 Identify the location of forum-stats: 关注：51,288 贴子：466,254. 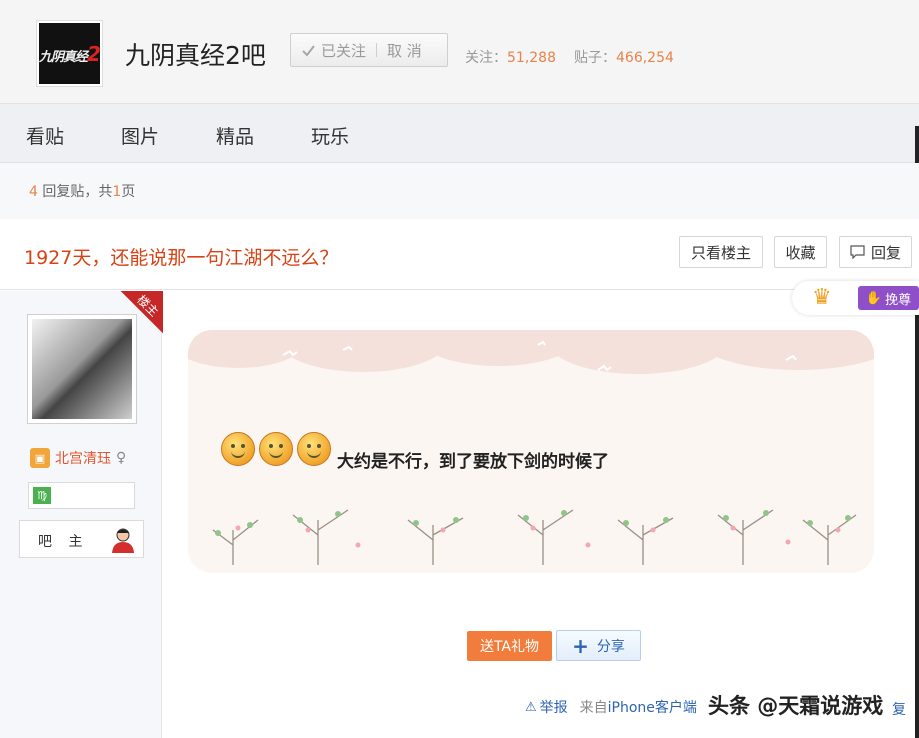
(569, 57).